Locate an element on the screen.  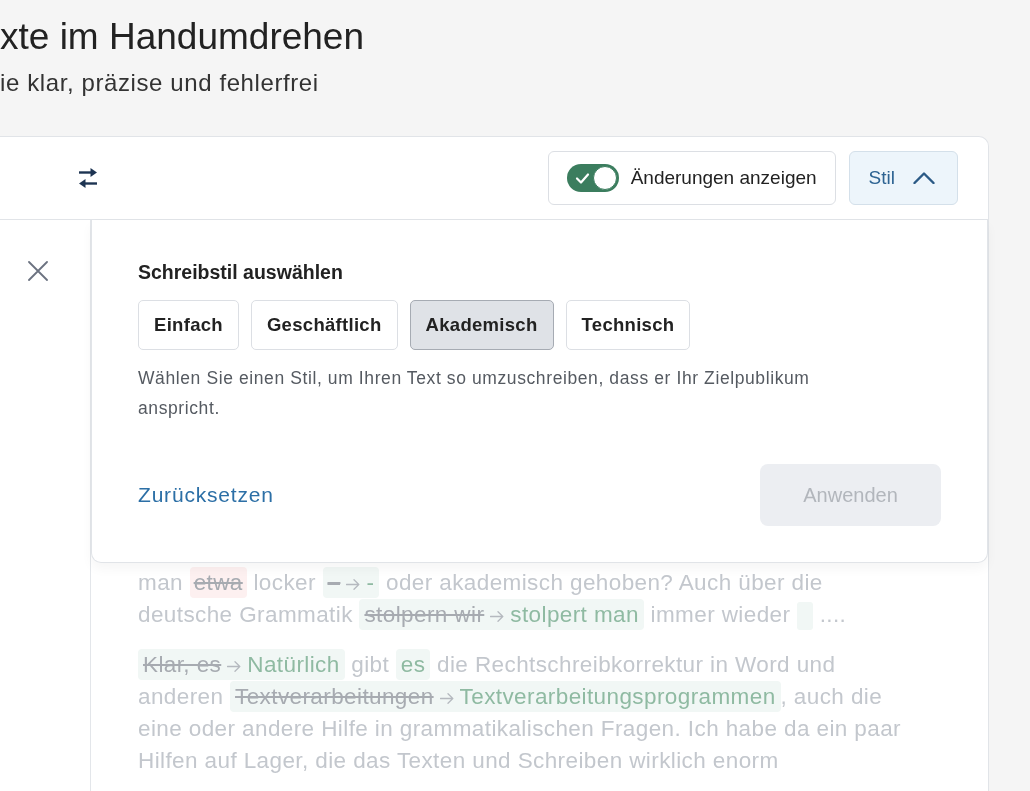
toggle-switch is located at coordinates (592, 178).